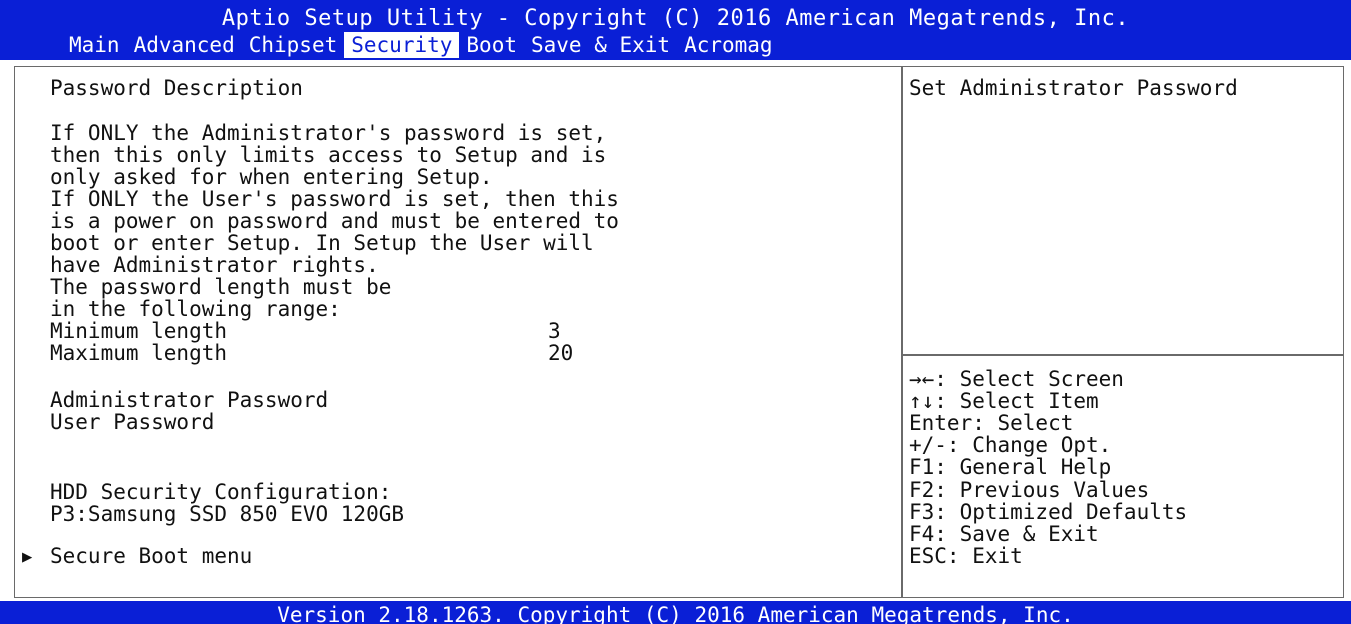 This screenshot has height=624, width=1351. Describe the element at coordinates (1010, 445) in the screenshot. I see `key-hint: +/-: Change Opt.` at that location.